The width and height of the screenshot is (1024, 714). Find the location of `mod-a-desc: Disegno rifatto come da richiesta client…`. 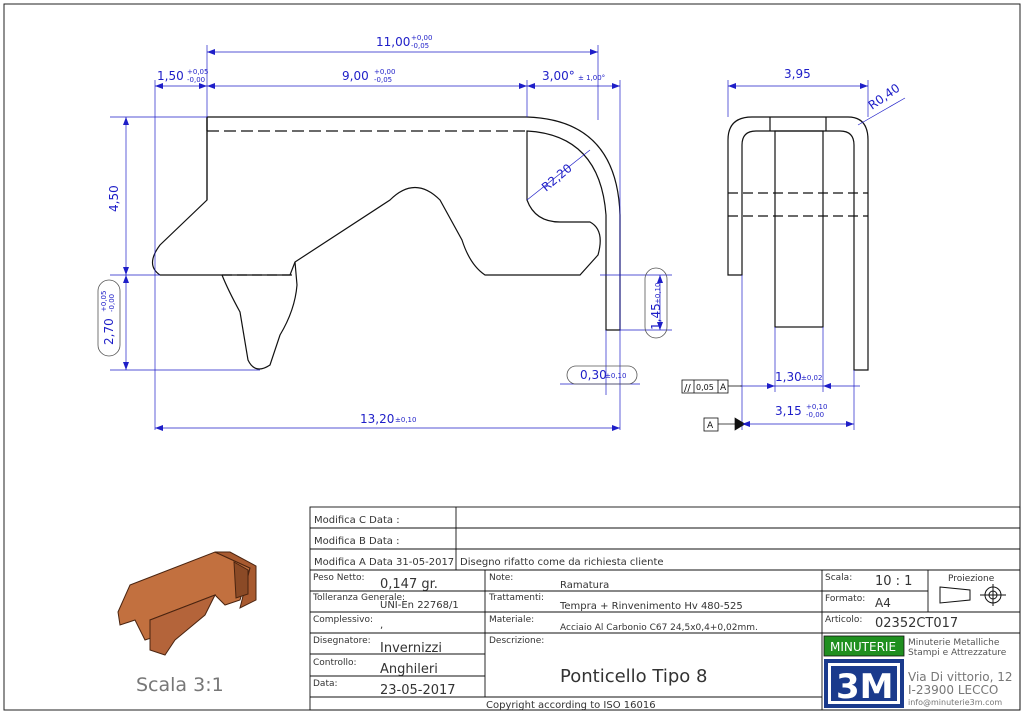

mod-a-desc: Disegno rifatto come da richiesta client… is located at coordinates (562, 562).